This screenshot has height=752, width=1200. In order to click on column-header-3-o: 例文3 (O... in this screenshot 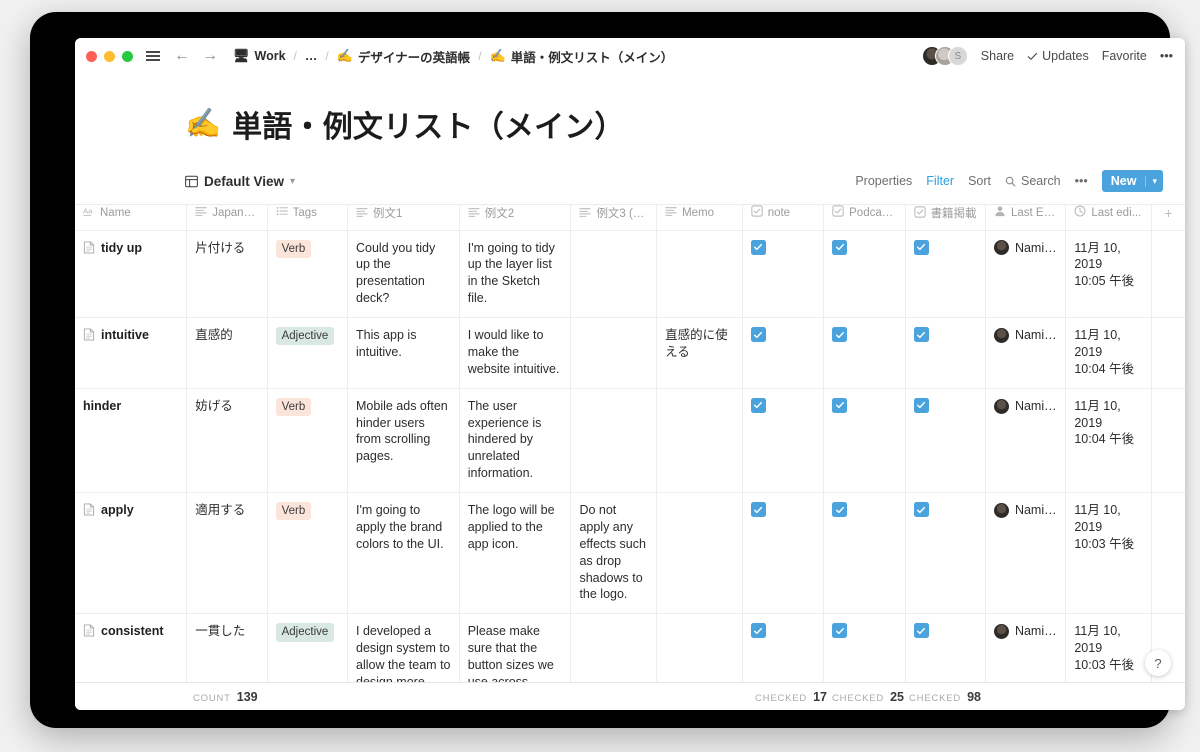, I will do `click(614, 218)`.